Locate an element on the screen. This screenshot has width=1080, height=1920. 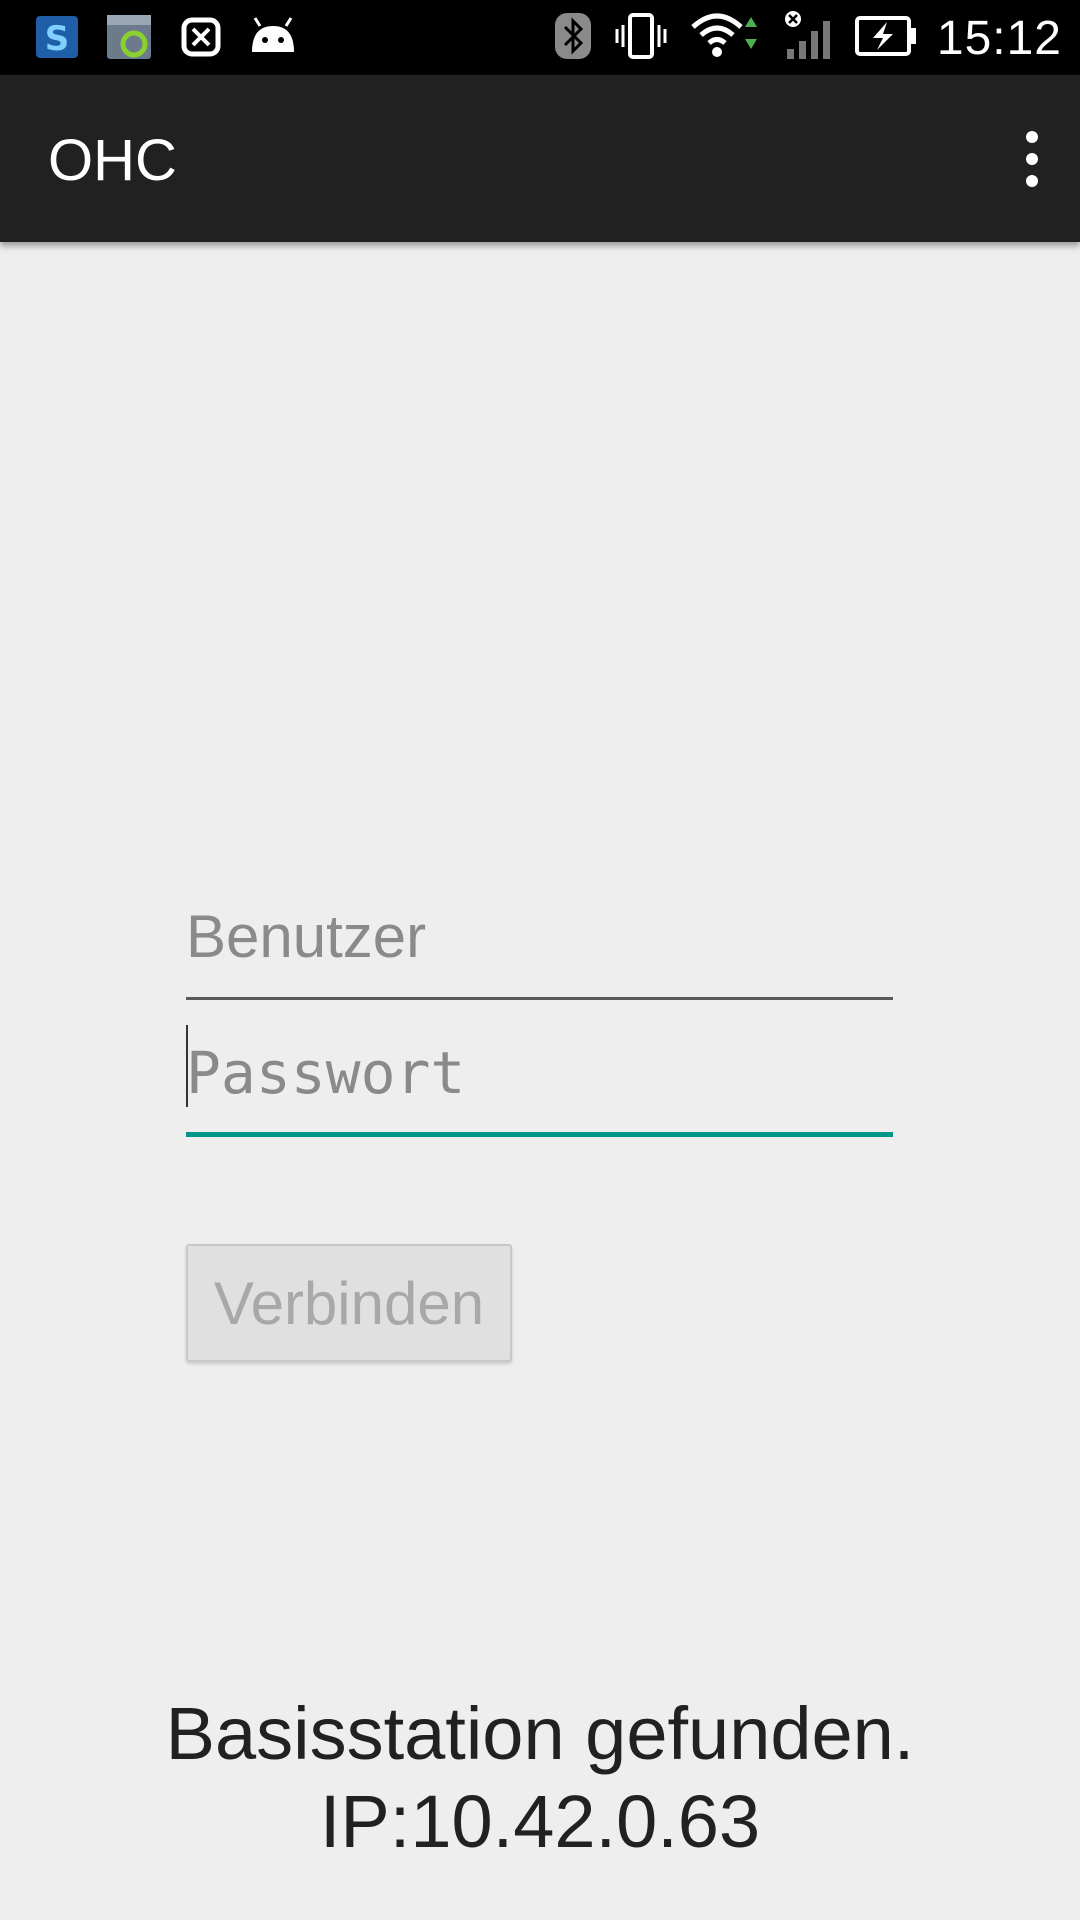
password-placeholder: Passwort is located at coordinates (326, 1073).